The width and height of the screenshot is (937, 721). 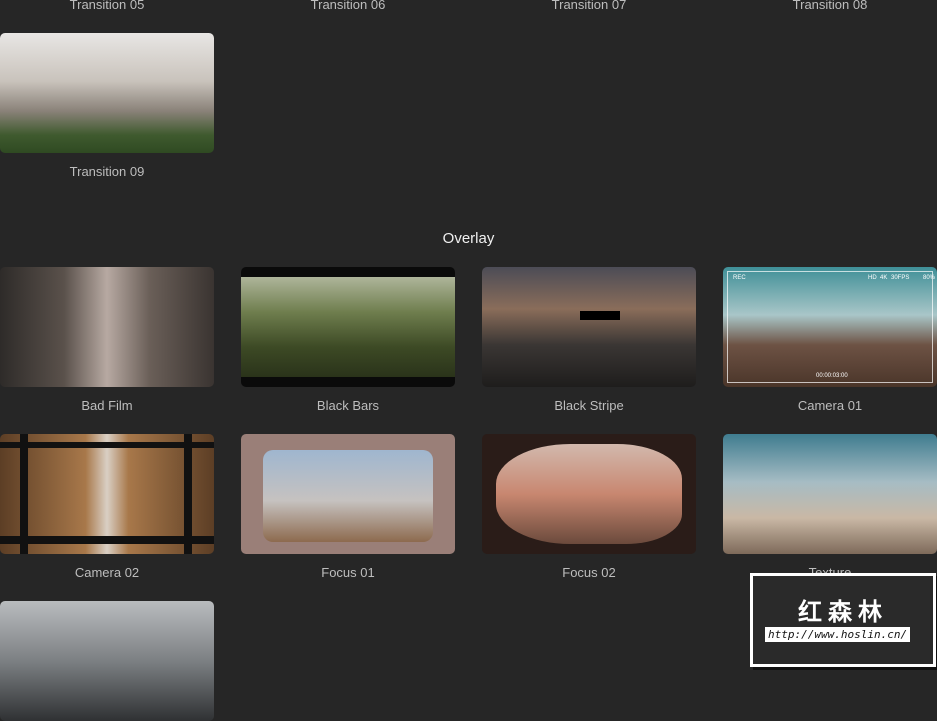 What do you see at coordinates (348, 405) in the screenshot?
I see `item-label: Black Bars` at bounding box center [348, 405].